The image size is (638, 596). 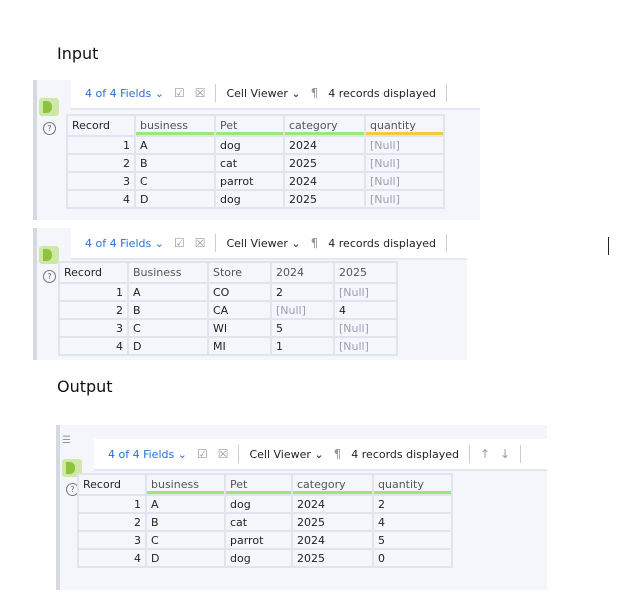 I want to click on table-row: 3 C WI 5 [Null], so click(x=228, y=328).